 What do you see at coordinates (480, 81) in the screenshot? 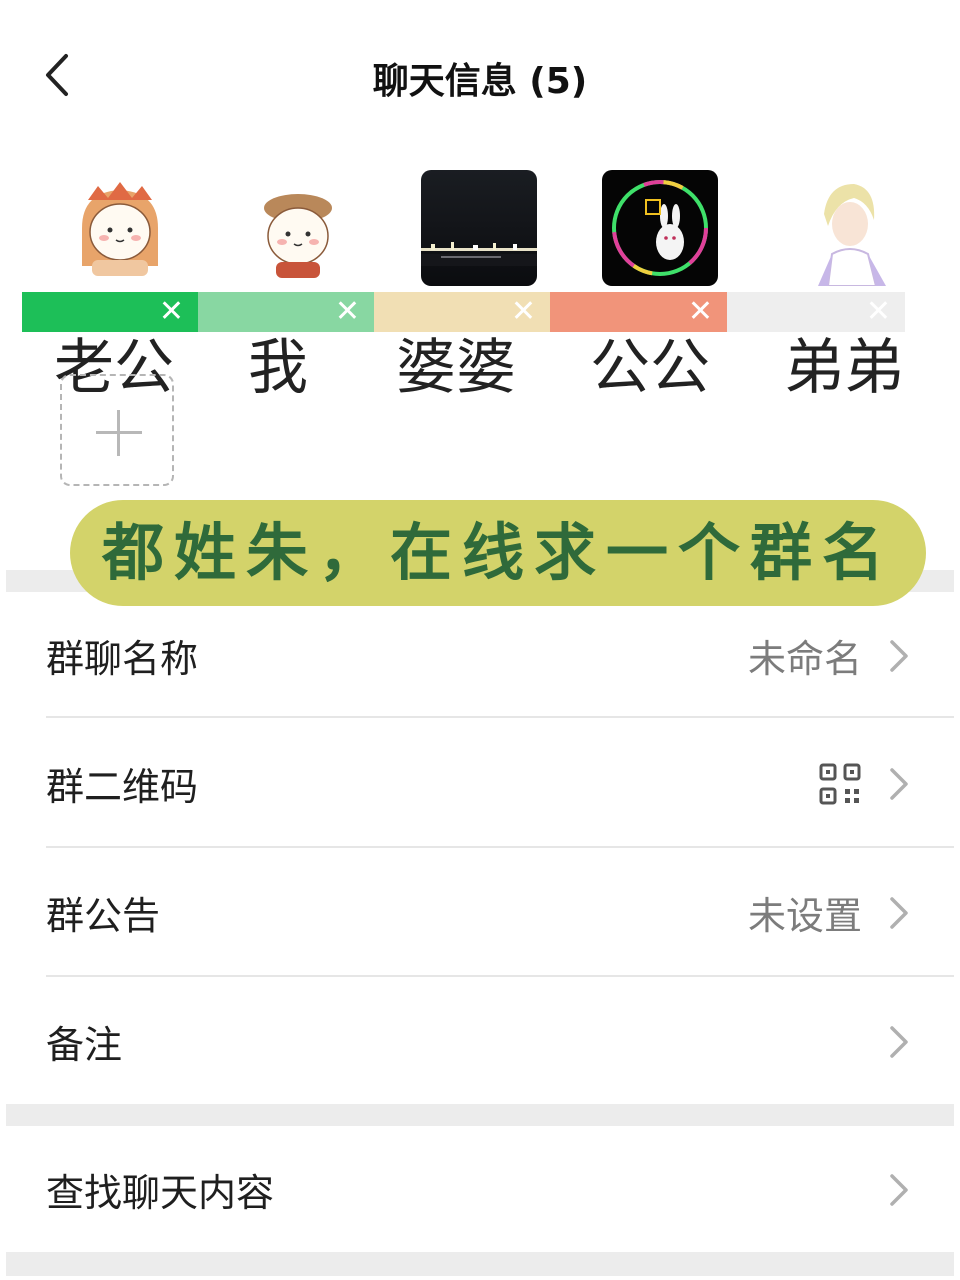
I see `page-title: 聊天信息 (5)` at bounding box center [480, 81].